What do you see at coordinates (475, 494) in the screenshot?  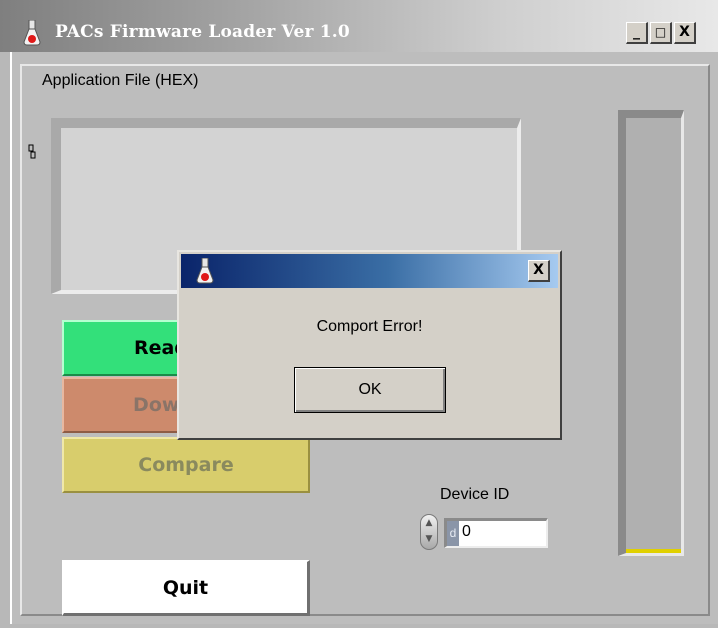 I see `device-id-label: Device ID` at bounding box center [475, 494].